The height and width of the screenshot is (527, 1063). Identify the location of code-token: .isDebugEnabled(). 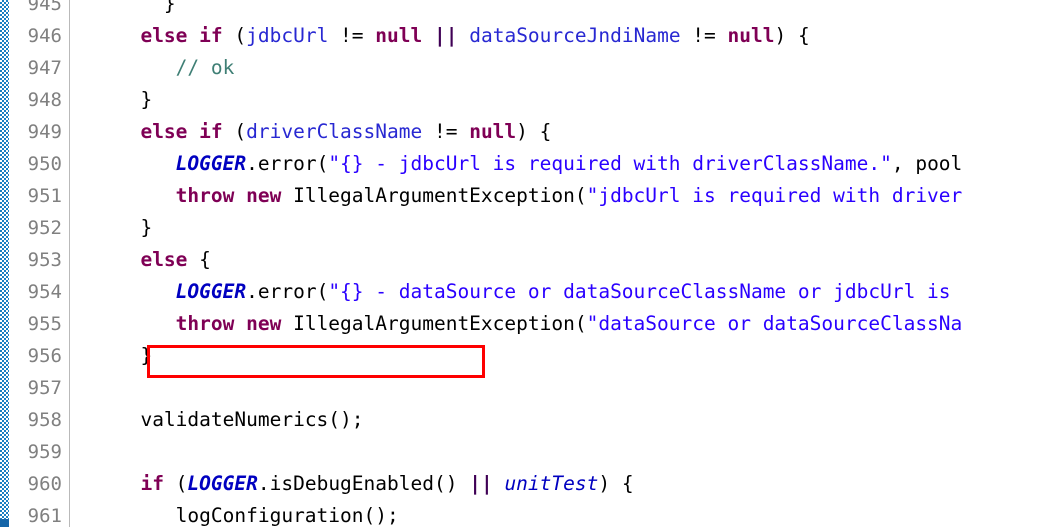
(363, 483).